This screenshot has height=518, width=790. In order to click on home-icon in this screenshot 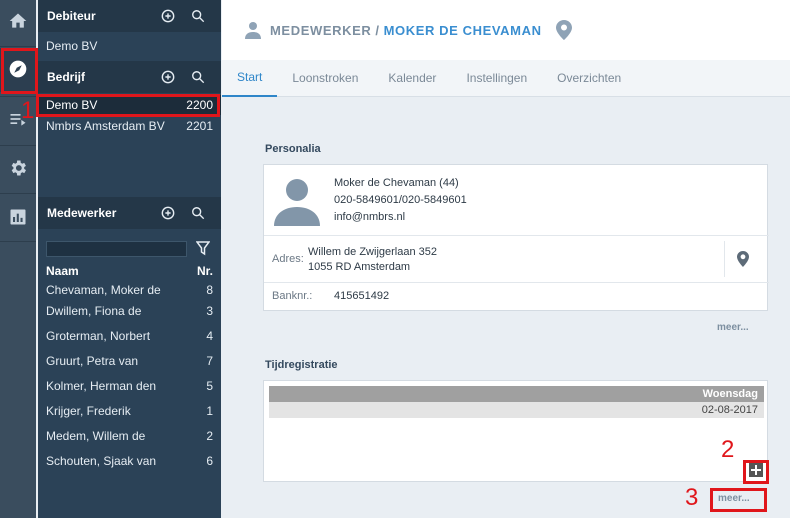, I will do `click(18, 22)`.